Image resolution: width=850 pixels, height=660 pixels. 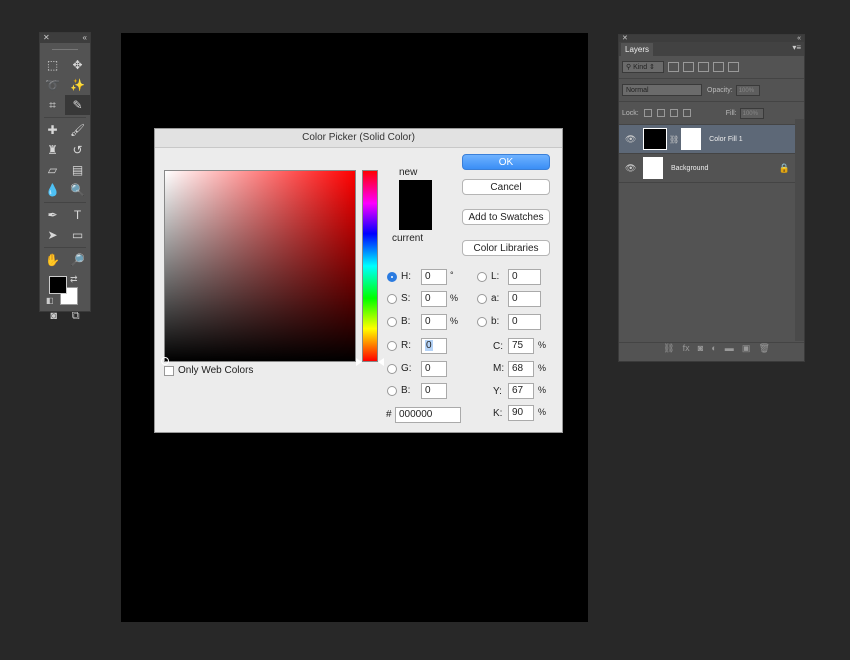 What do you see at coordinates (673, 67) in the screenshot?
I see `pixel-filter-icon` at bounding box center [673, 67].